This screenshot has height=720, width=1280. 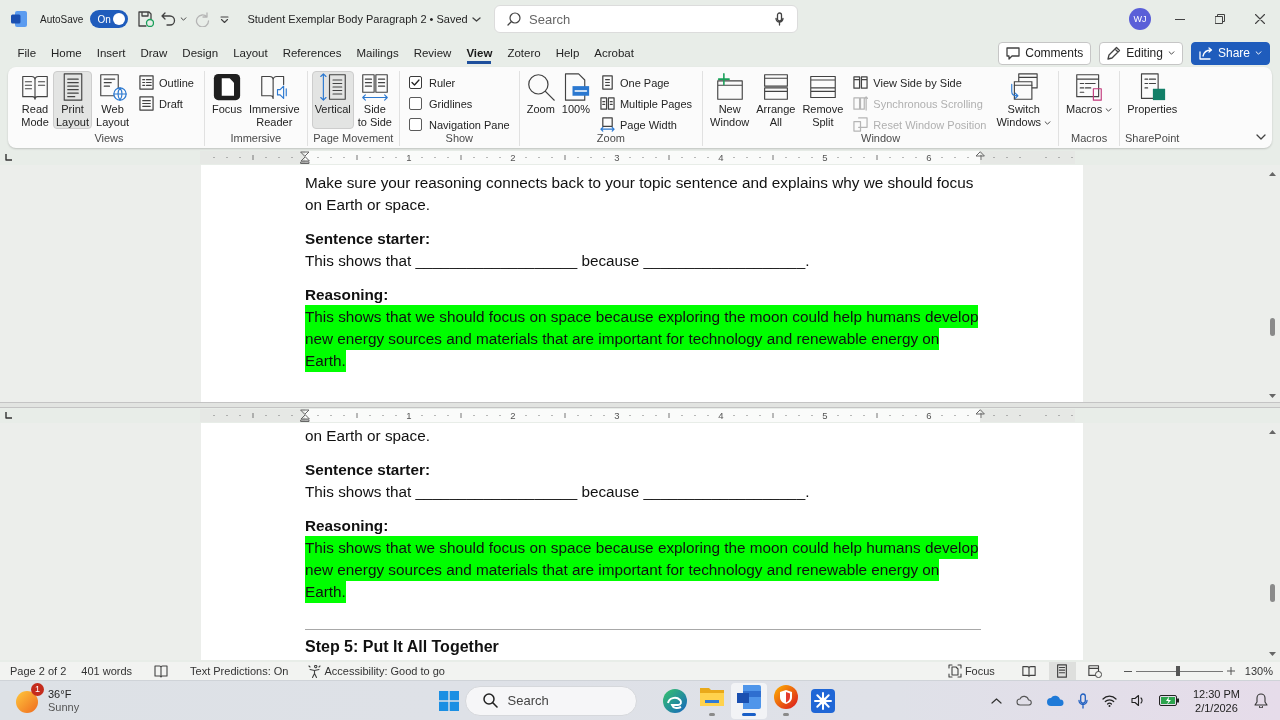 What do you see at coordinates (274, 100) in the screenshot?
I see `ribbon-button: Immersive Reader` at bounding box center [274, 100].